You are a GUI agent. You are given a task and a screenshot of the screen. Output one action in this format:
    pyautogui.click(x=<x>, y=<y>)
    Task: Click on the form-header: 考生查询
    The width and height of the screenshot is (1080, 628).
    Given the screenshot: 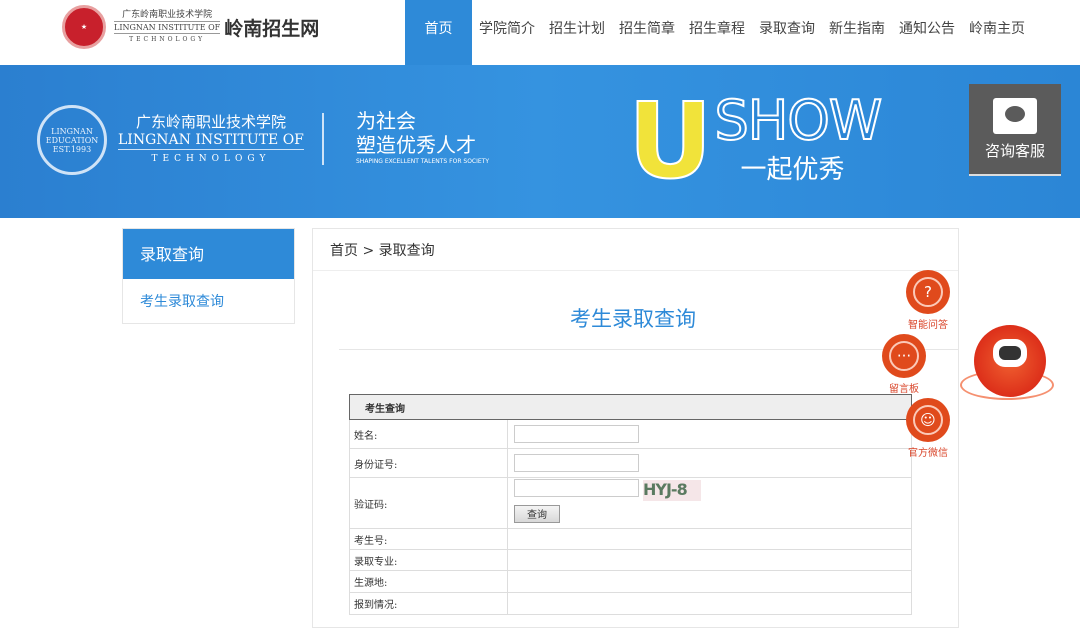 What is the action you would take?
    pyautogui.click(x=630, y=407)
    